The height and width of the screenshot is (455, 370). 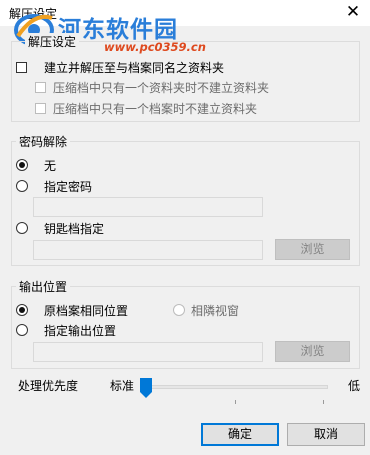 I want to click on extract-settings-legend: 解压设定, so click(x=52, y=41).